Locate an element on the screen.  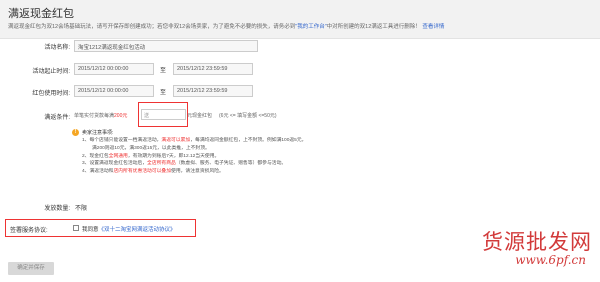
note-highlight: 全店所有商品 is located at coordinates (161, 164).